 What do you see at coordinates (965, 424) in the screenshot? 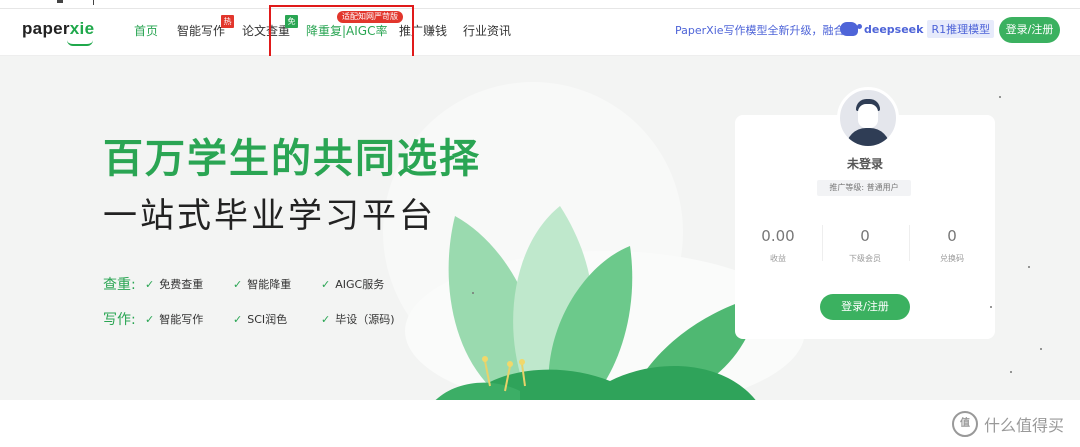
I see `smzdm-logo-icon: 值` at bounding box center [965, 424].